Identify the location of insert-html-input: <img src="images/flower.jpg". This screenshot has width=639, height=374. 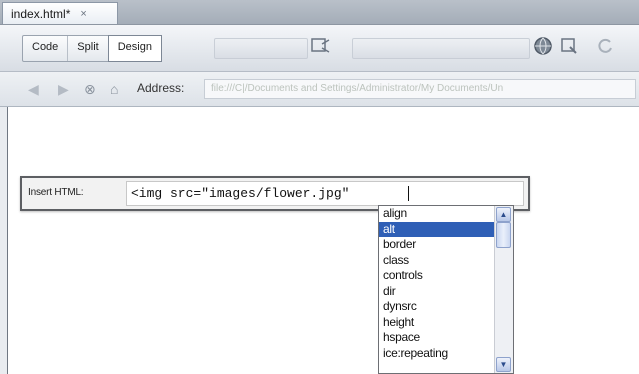
(325, 193).